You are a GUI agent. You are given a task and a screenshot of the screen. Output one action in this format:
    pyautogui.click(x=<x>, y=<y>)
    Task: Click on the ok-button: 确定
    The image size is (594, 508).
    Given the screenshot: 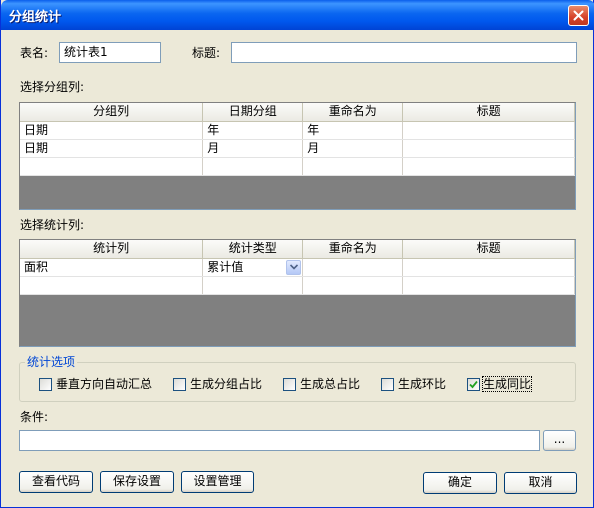 What is the action you would take?
    pyautogui.click(x=460, y=483)
    